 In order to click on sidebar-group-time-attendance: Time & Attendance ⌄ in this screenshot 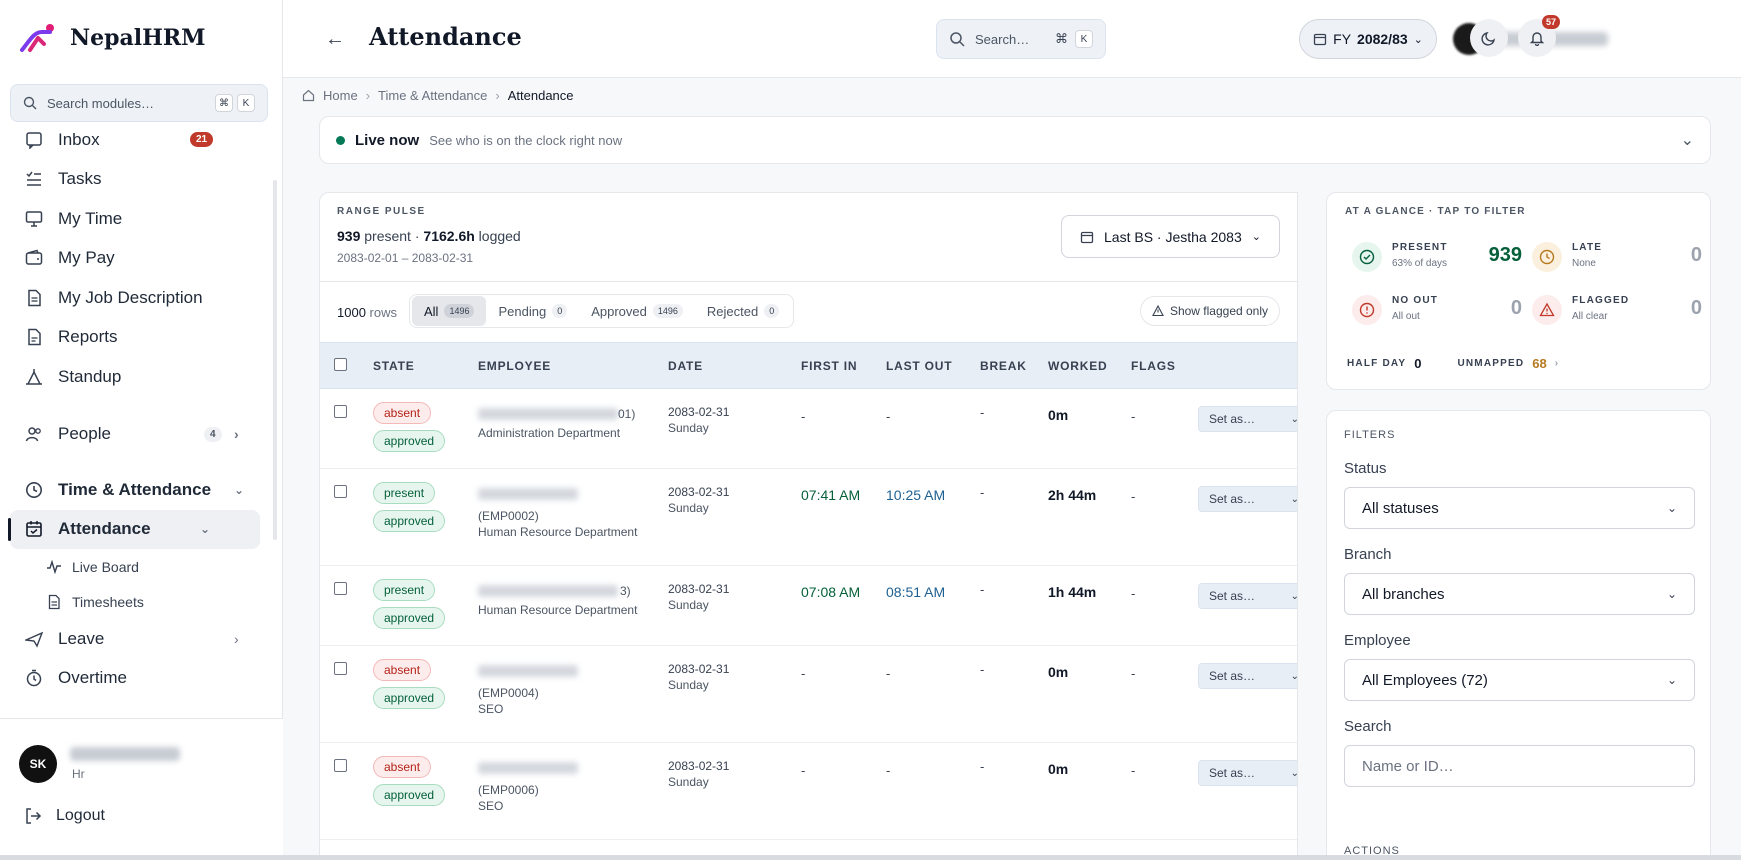, I will do `click(135, 490)`.